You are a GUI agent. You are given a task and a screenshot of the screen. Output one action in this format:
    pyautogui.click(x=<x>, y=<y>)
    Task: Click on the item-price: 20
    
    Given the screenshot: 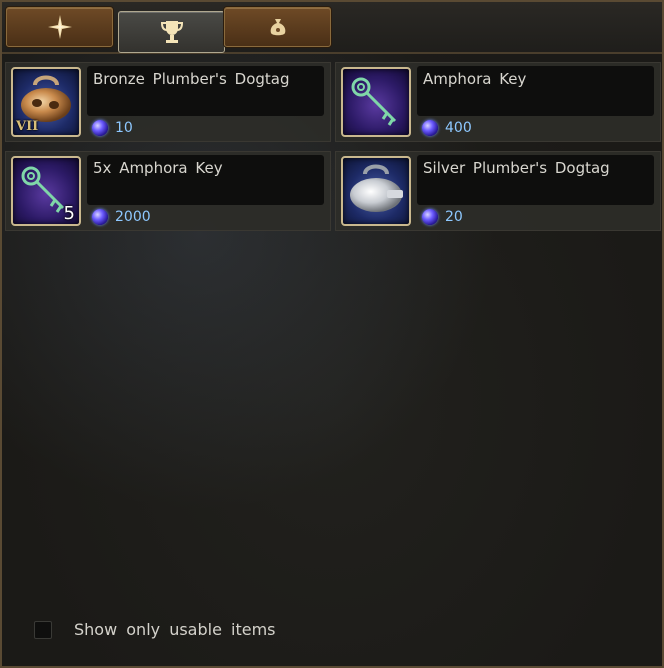 What is the action you would take?
    pyautogui.click(x=442, y=217)
    